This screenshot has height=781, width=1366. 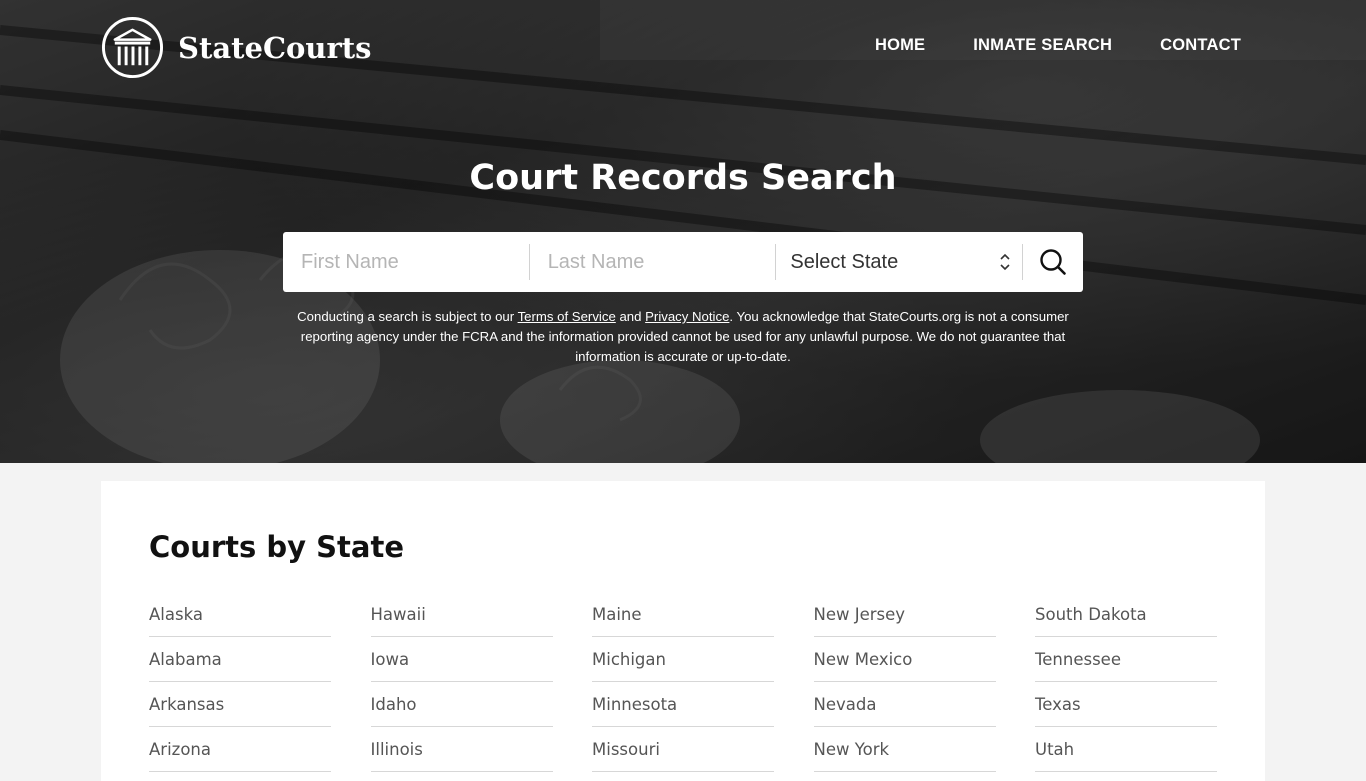 I want to click on main-nav: HOME INMATE SEARCH CONTACT, so click(x=1058, y=45).